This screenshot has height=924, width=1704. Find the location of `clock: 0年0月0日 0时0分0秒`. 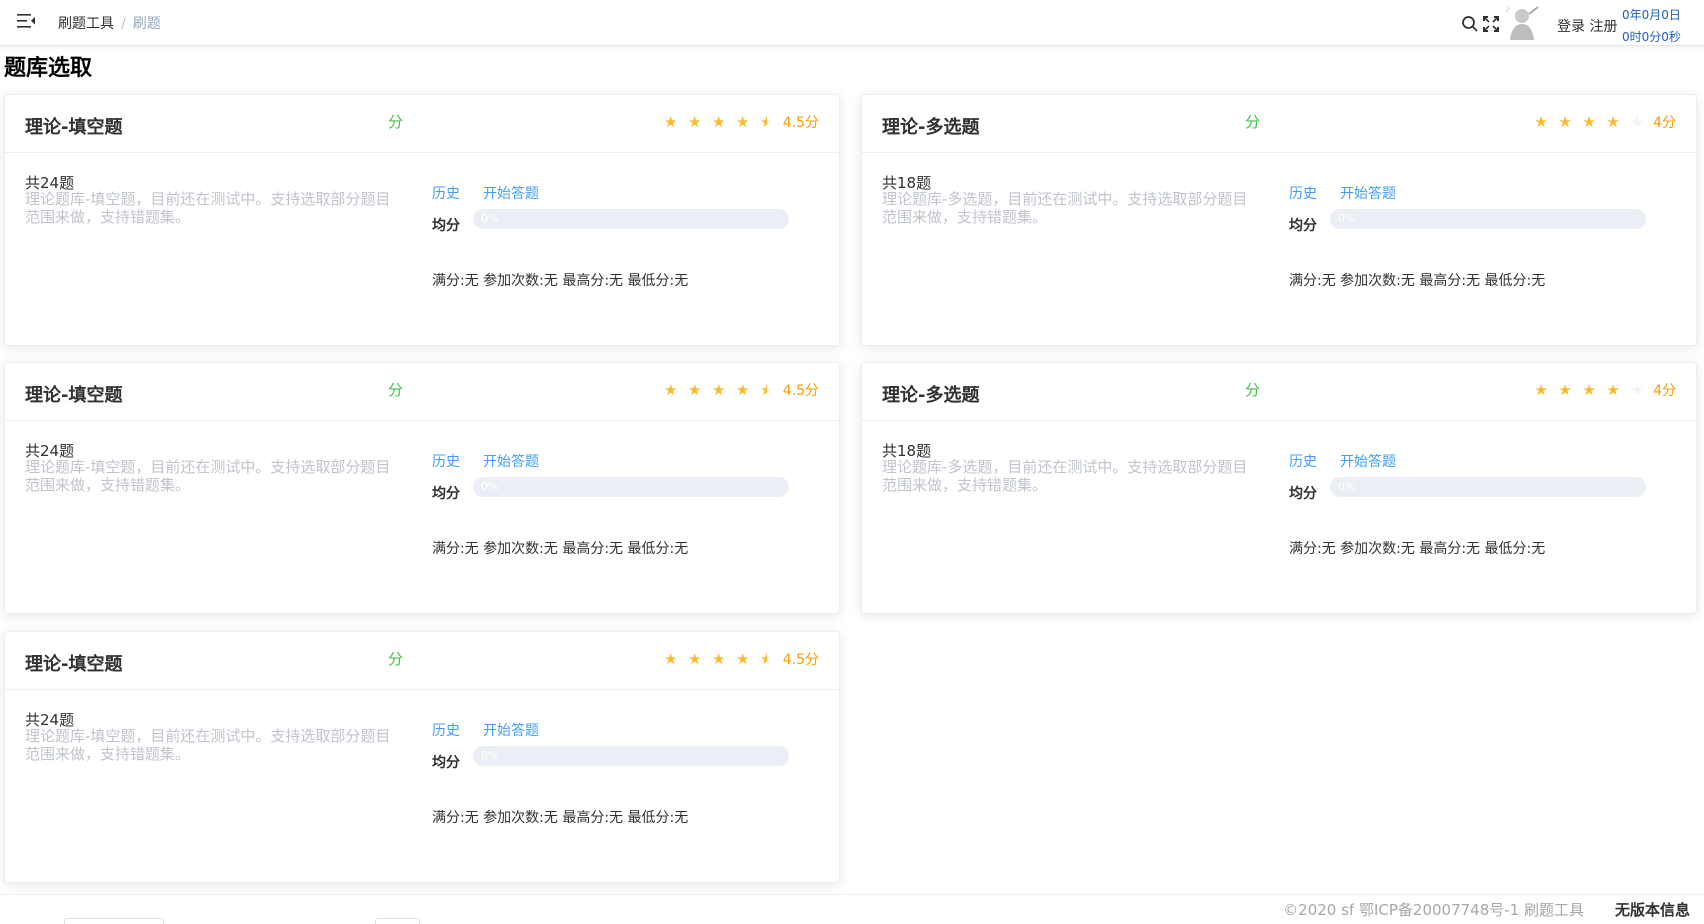

clock: 0年0月0日 0时0分0秒 is located at coordinates (1651, 26).